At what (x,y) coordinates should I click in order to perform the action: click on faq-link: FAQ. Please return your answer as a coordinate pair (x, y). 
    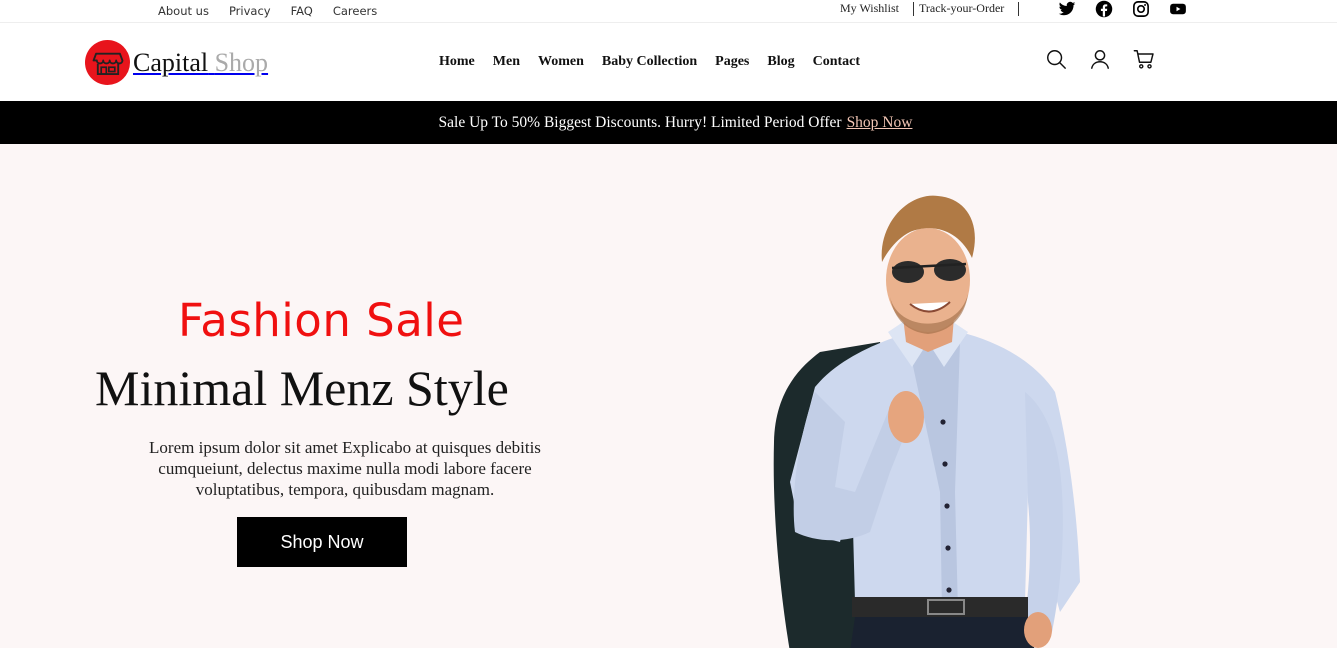
    Looking at the image, I should click on (302, 11).